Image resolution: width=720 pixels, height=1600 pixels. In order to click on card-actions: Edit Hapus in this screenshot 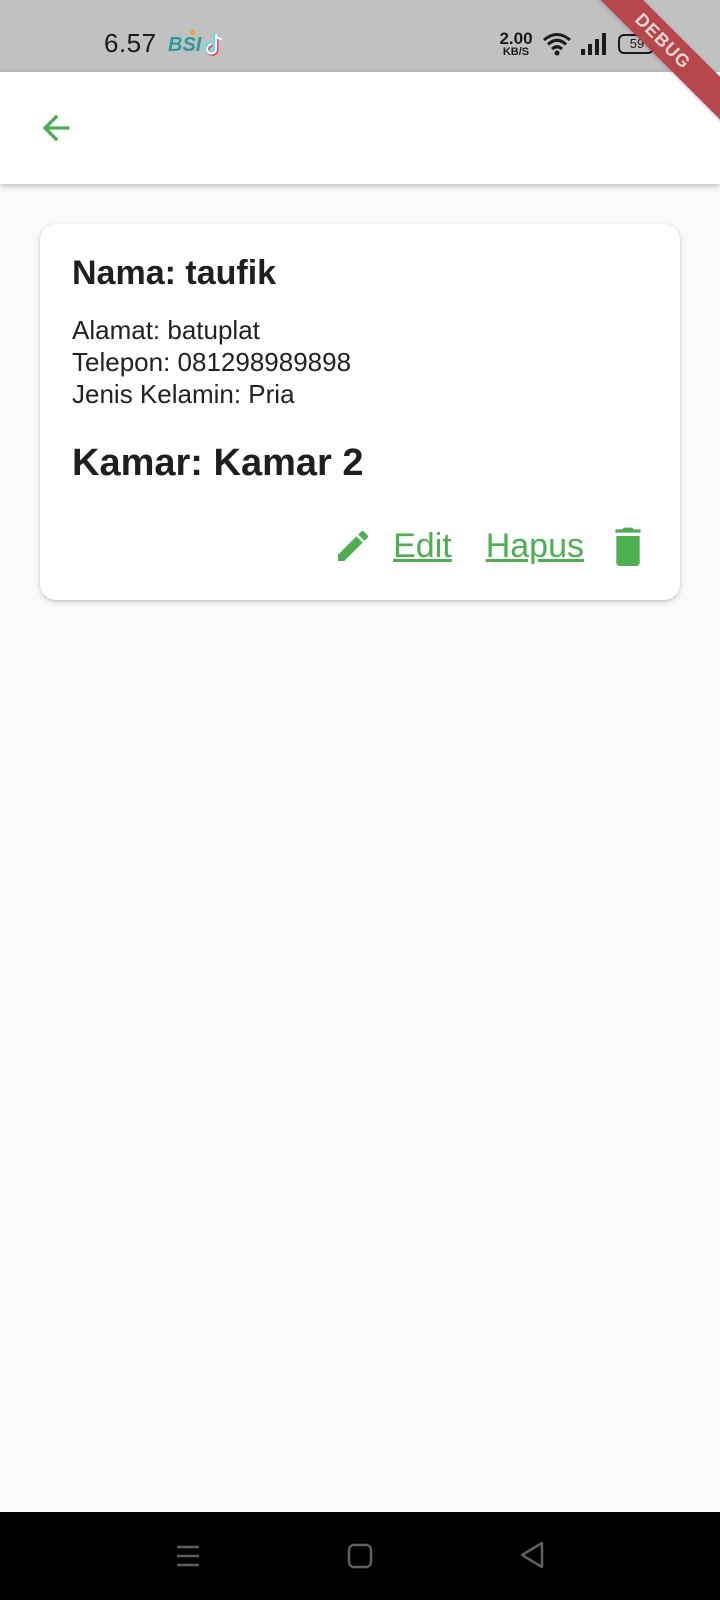, I will do `click(490, 546)`.